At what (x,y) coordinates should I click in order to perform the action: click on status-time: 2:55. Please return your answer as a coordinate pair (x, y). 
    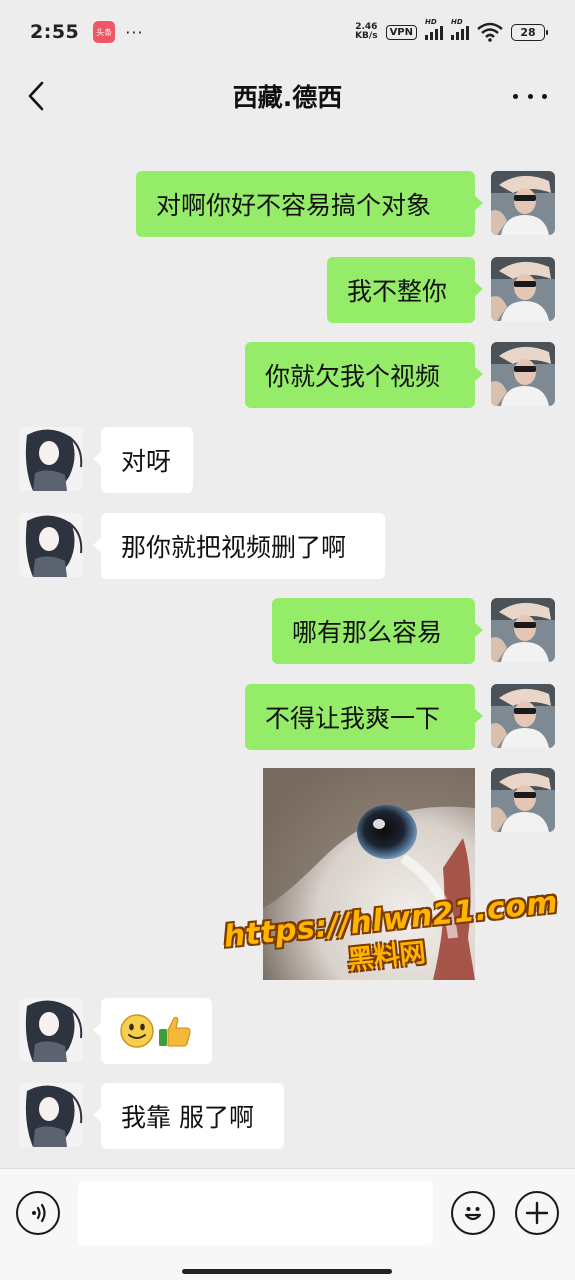
    Looking at the image, I should click on (55, 32).